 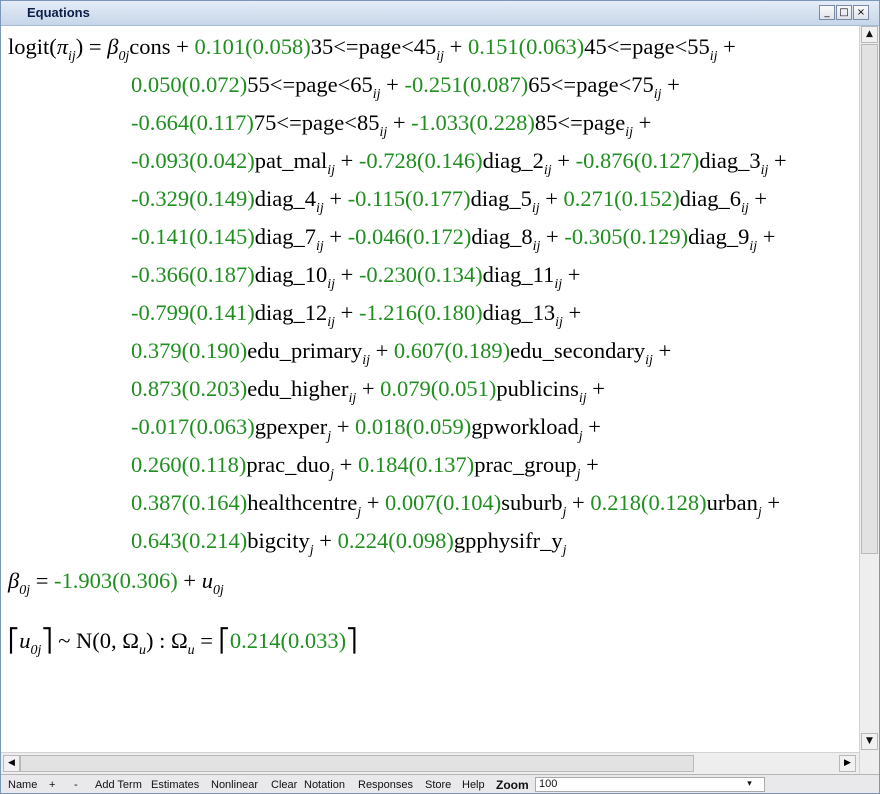 I want to click on store-button: Store, so click(x=438, y=785).